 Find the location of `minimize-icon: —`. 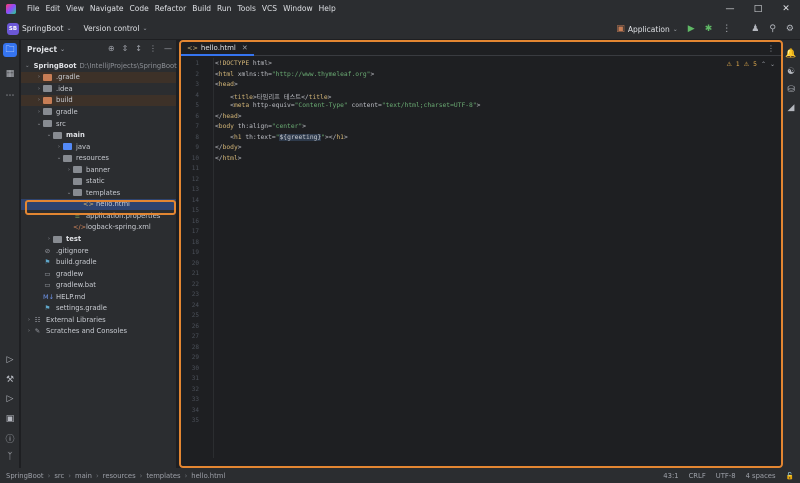

minimize-icon: — is located at coordinates (730, 9).